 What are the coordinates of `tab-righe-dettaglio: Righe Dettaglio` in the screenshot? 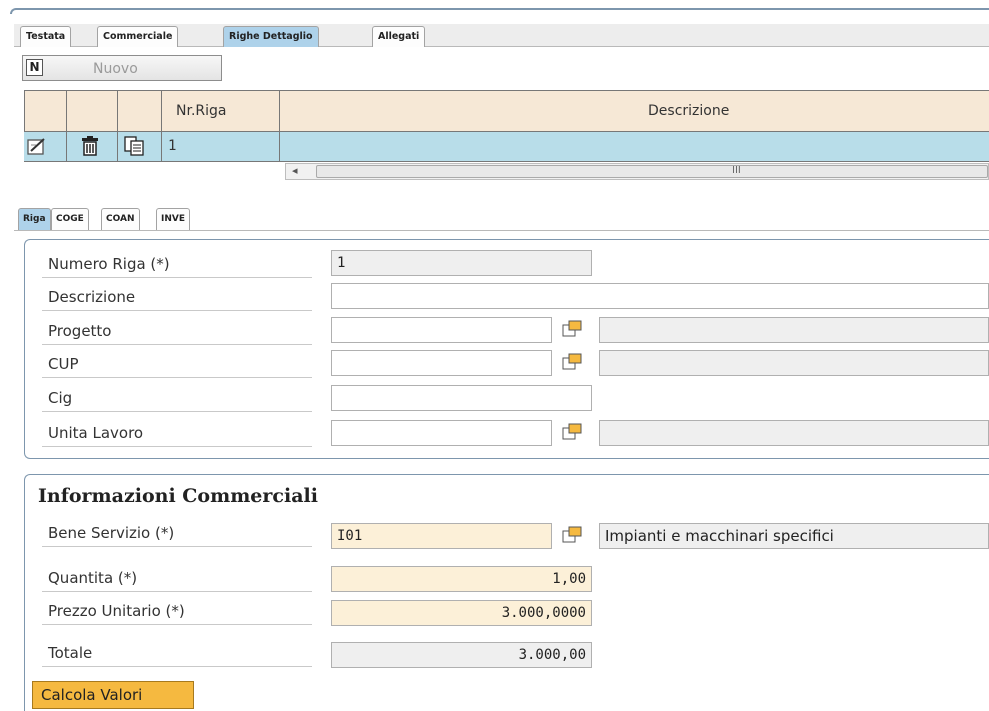 It's located at (271, 36).